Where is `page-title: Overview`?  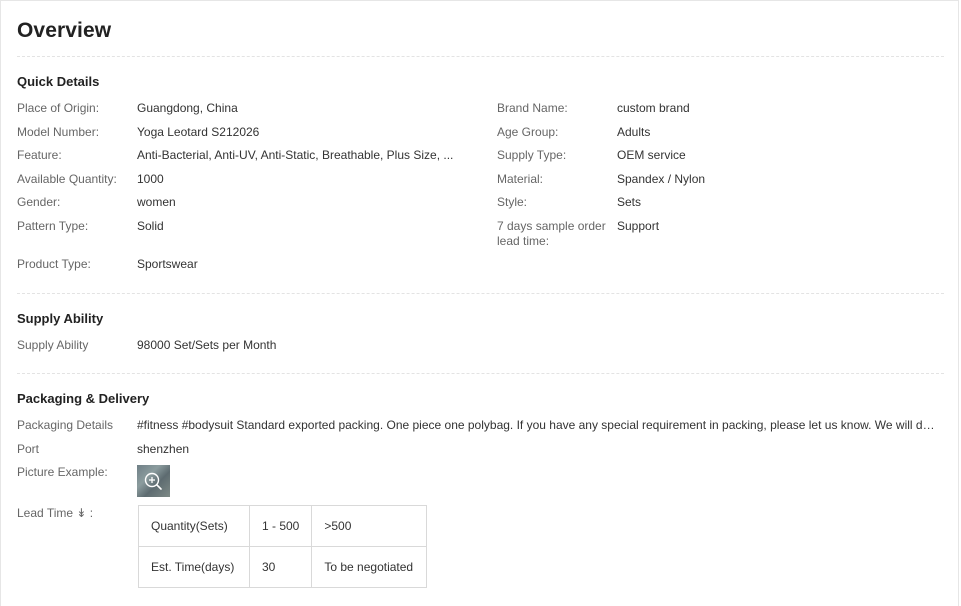 page-title: Overview is located at coordinates (64, 30).